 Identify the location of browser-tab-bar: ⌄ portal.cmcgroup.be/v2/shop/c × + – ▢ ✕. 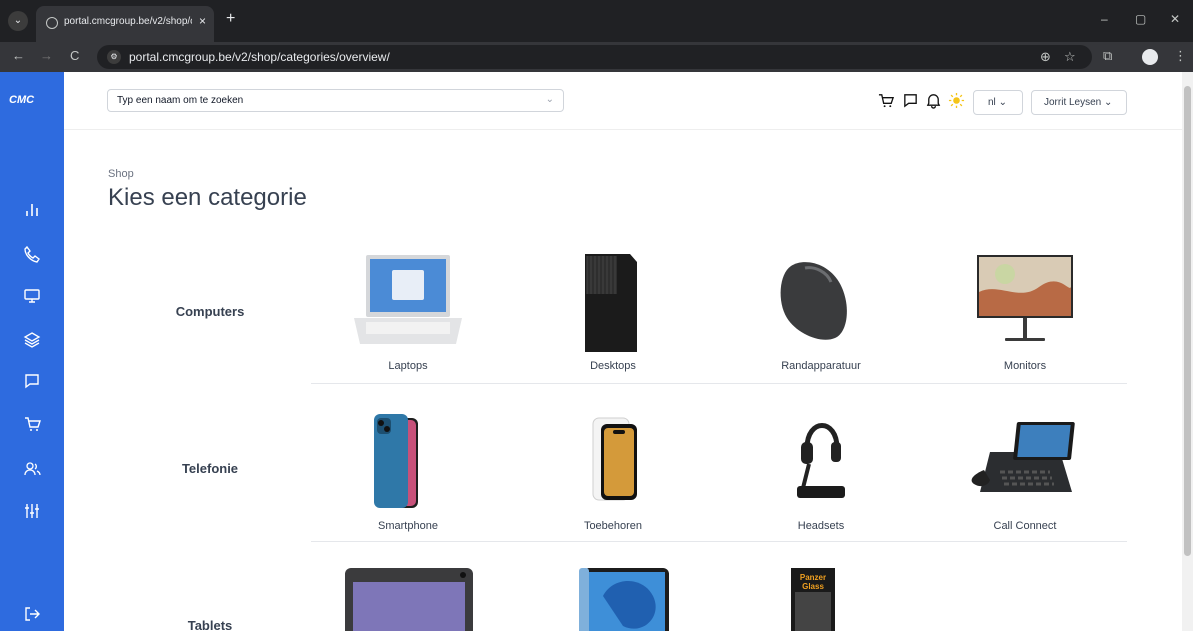
(596, 21).